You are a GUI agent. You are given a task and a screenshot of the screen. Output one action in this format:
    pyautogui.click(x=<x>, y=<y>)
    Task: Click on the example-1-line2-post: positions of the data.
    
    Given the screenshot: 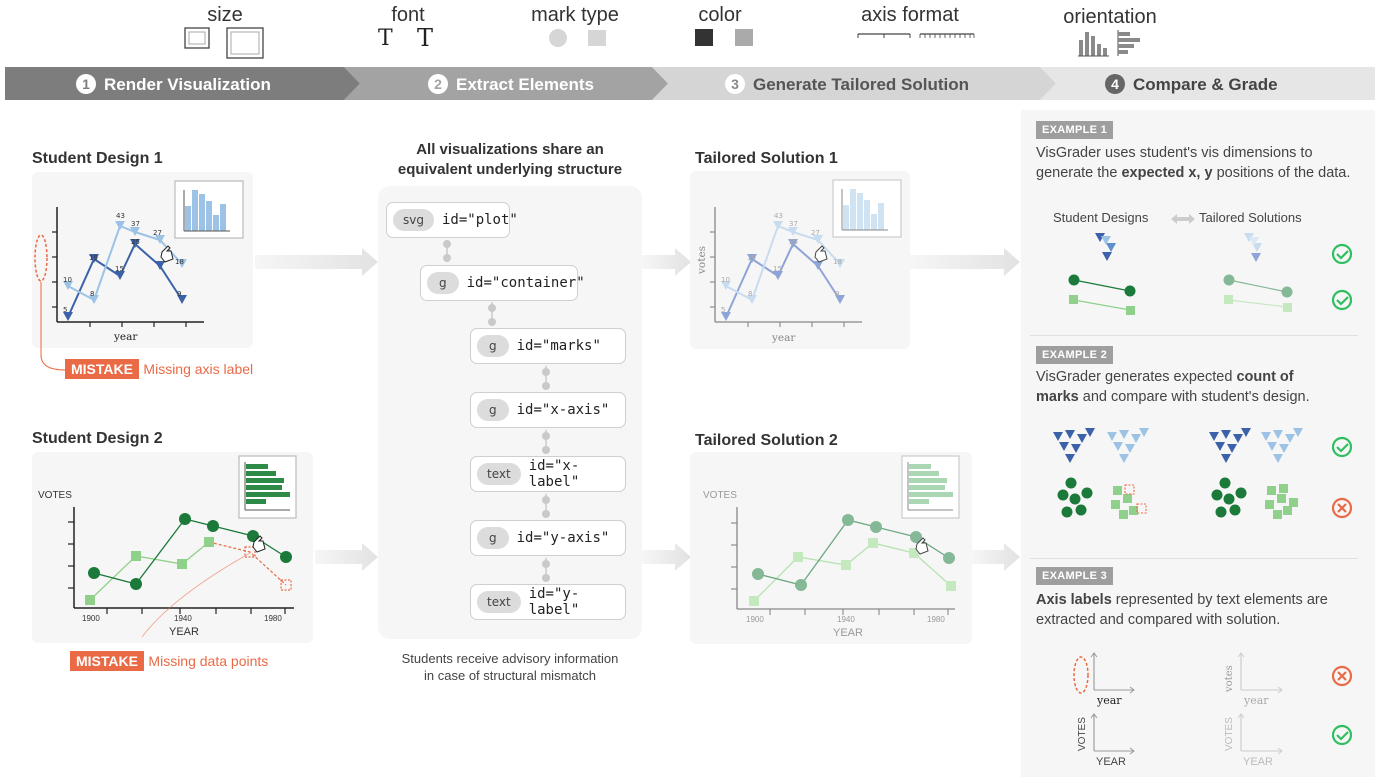 What is the action you would take?
    pyautogui.click(x=1281, y=173)
    